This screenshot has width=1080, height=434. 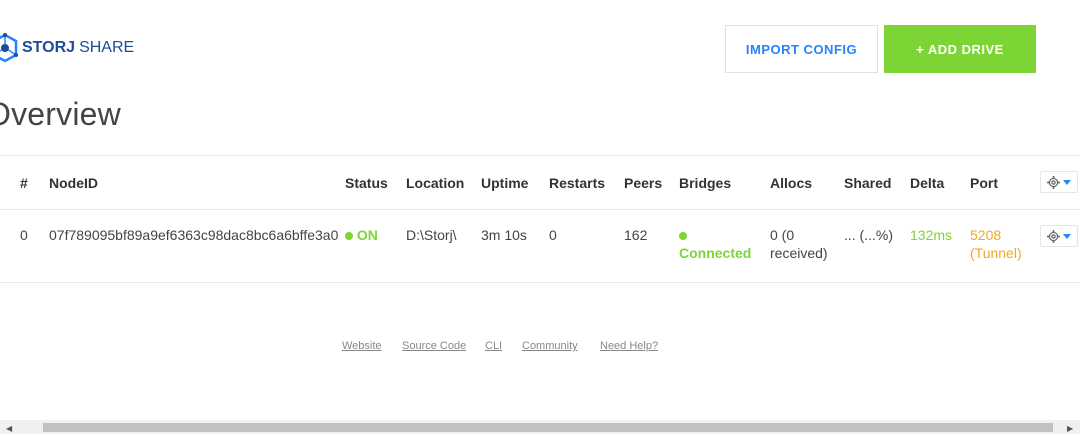 What do you see at coordinates (984, 183) in the screenshot?
I see `col-header-port: Port` at bounding box center [984, 183].